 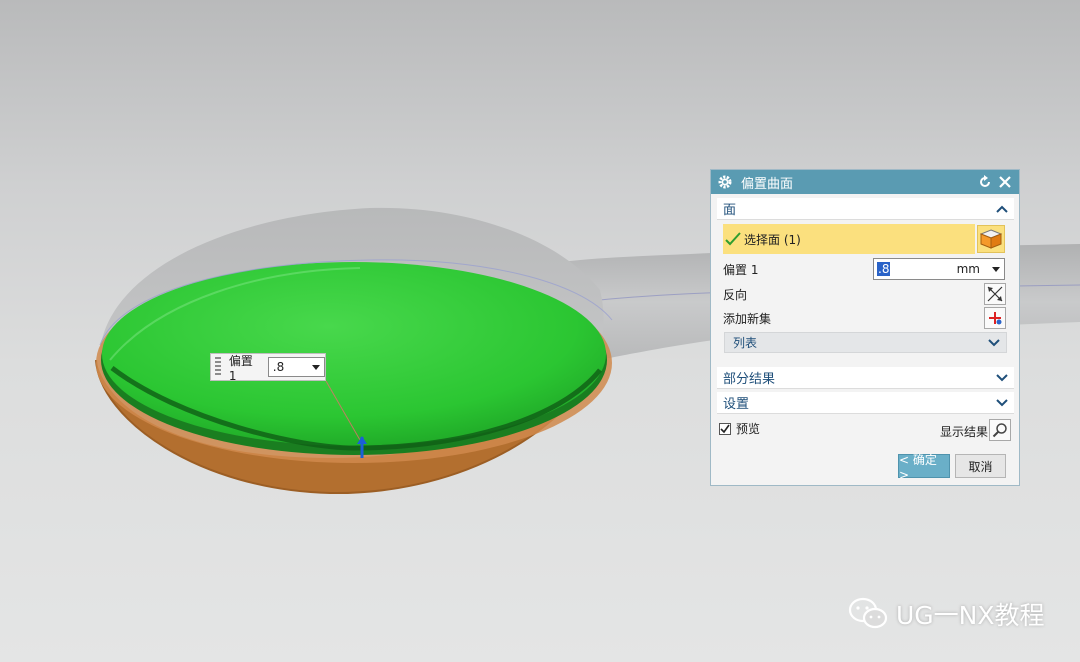 I want to click on offset-unit: mm, so click(x=968, y=269).